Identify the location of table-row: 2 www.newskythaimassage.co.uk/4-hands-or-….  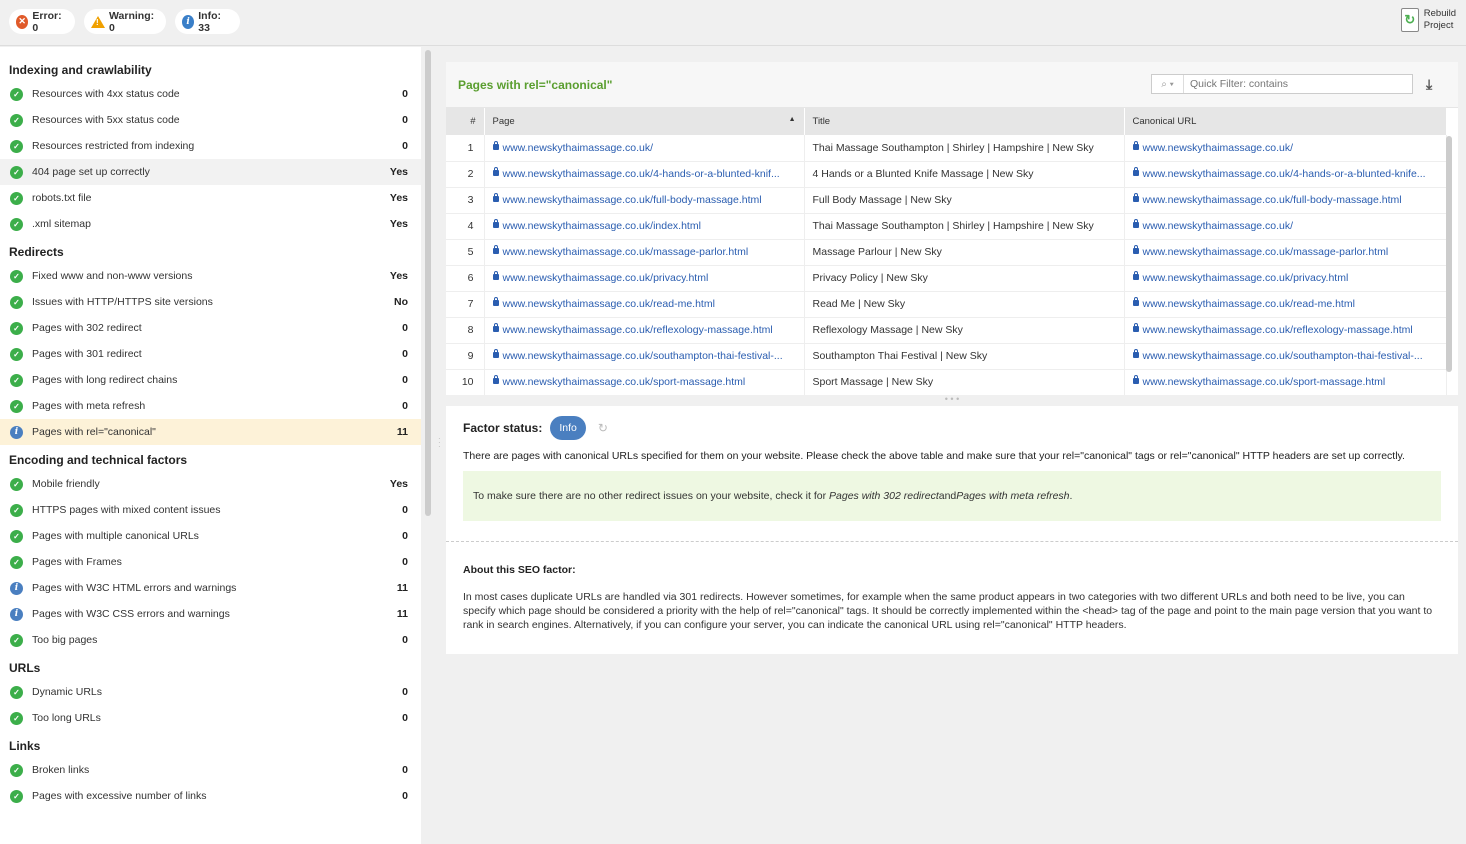
(946, 174).